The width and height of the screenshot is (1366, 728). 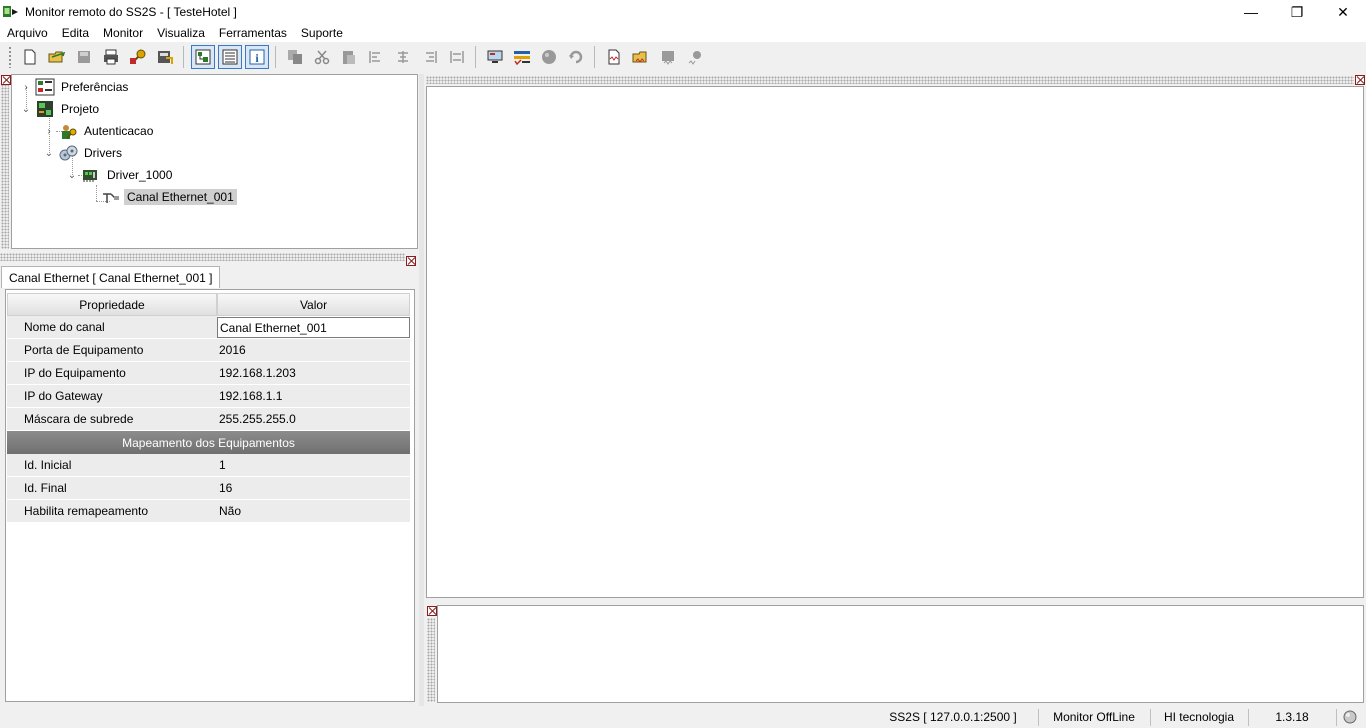 I want to click on property-row: IP do Gateway 192.168.1.1, so click(x=208, y=396).